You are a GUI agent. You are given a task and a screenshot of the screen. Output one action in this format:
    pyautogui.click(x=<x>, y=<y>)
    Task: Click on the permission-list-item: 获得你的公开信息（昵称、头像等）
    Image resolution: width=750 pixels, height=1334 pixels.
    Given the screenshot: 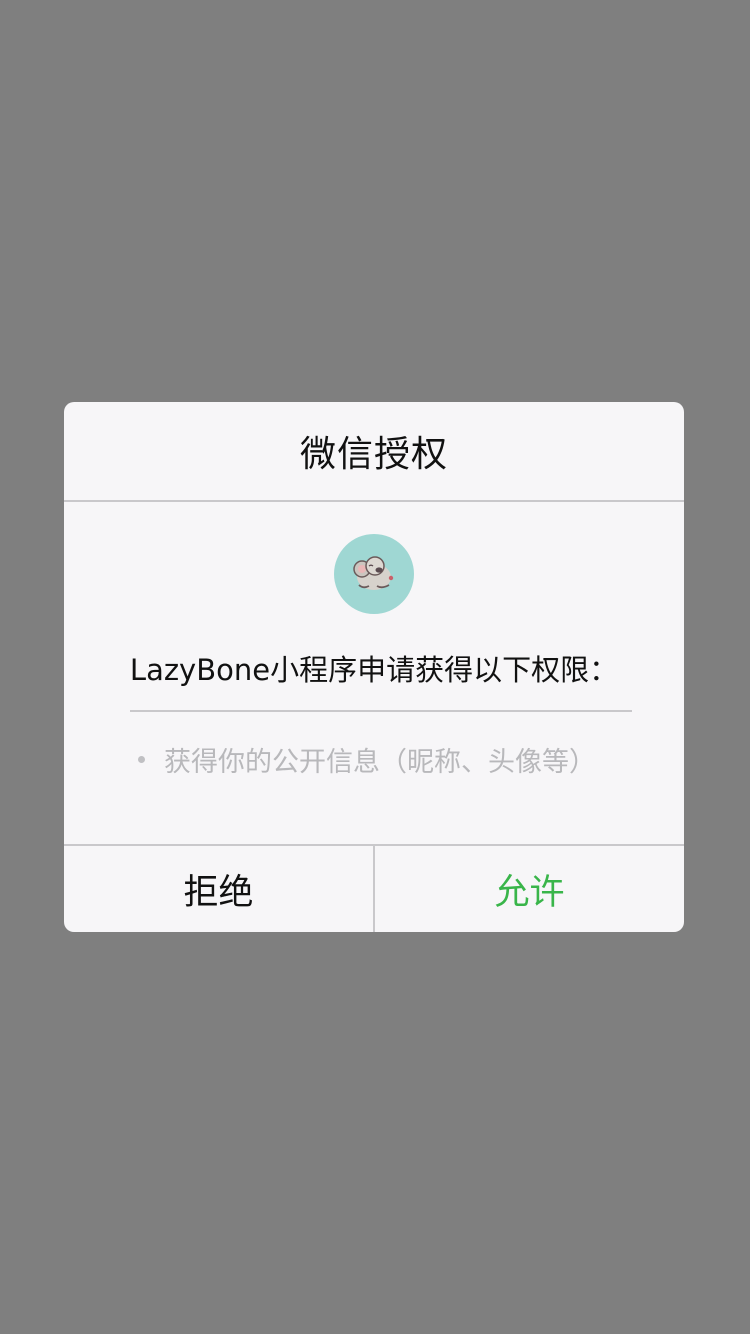 What is the action you would take?
    pyautogui.click(x=367, y=759)
    